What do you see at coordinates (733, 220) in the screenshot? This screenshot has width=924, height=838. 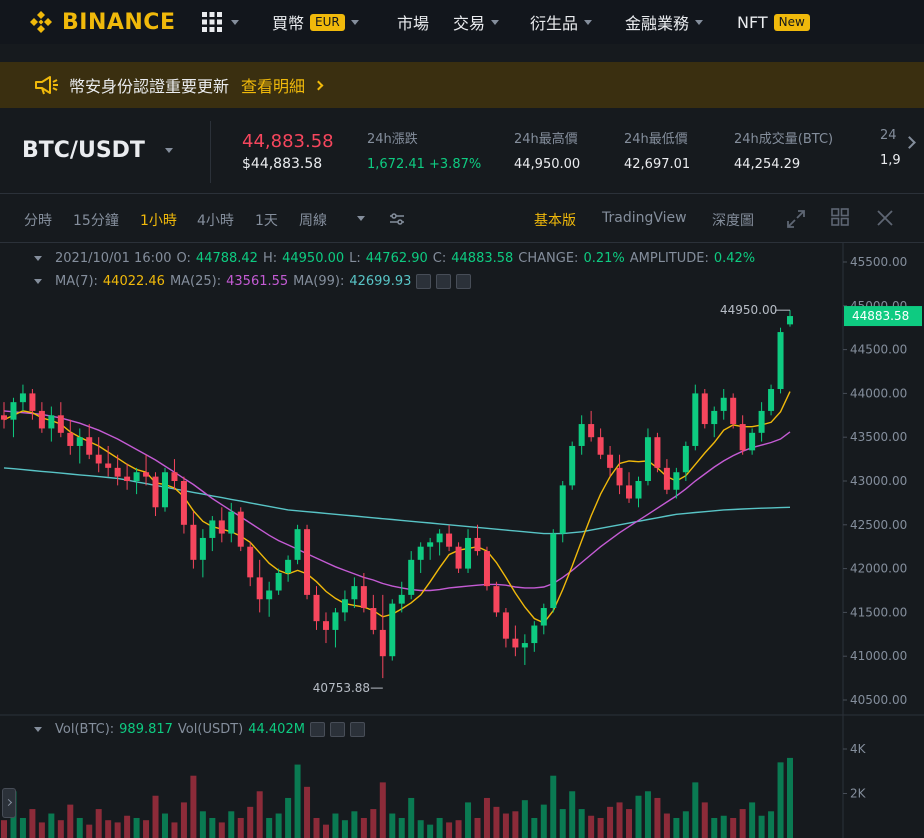 I see `view-depth: 深度圖` at bounding box center [733, 220].